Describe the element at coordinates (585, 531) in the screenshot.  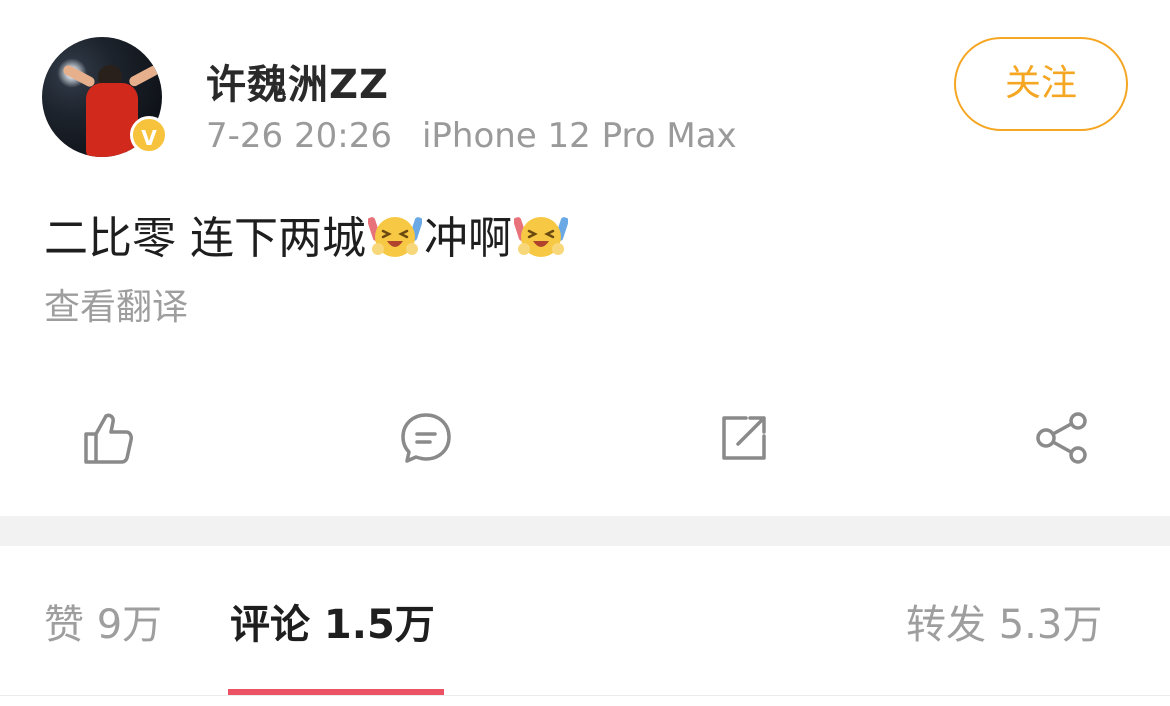
I see `section-divider` at that location.